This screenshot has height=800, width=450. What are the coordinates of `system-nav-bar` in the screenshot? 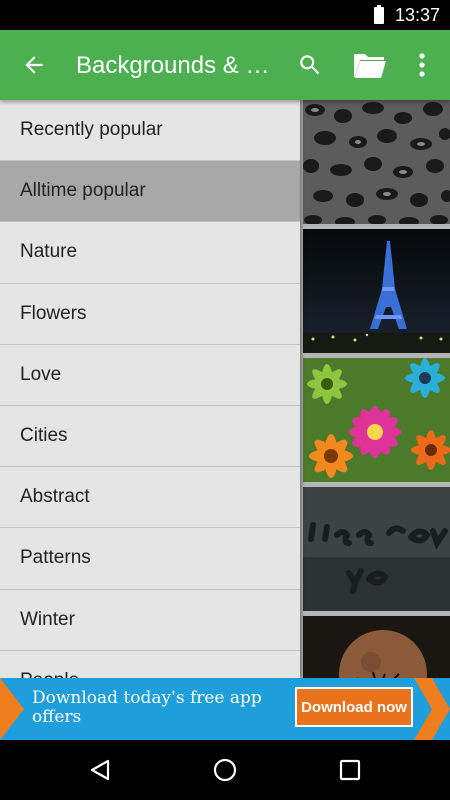 It's located at (225, 770).